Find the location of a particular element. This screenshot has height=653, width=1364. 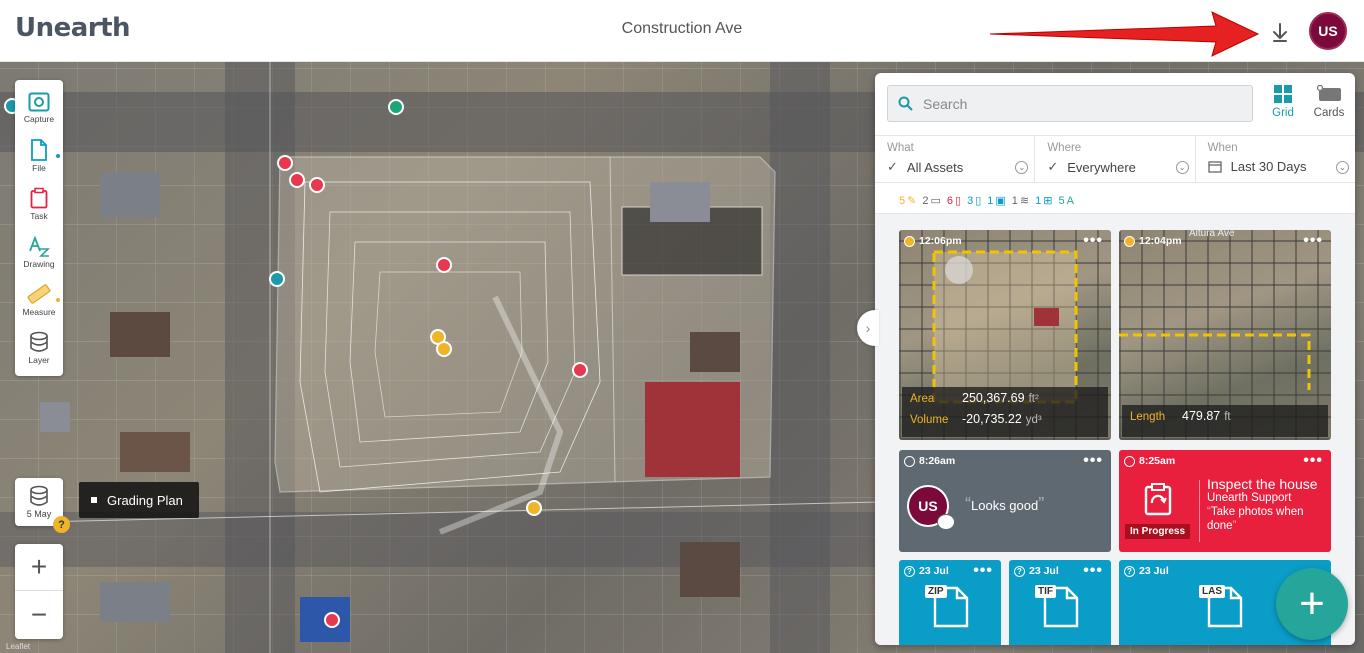

measure-values: Area 250,367.69 ft² Volume -20,735.22 yd³ is located at coordinates (1005, 412).